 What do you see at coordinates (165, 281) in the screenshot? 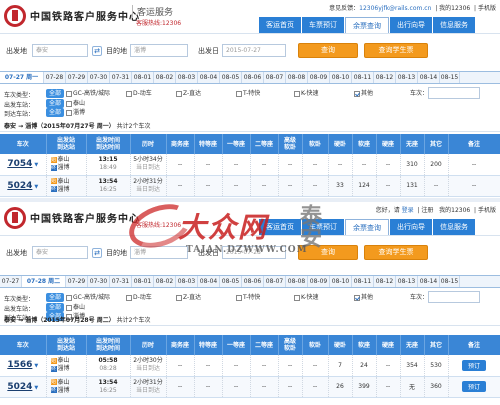
I see `date-tab: 08-02` at bounding box center [165, 281].